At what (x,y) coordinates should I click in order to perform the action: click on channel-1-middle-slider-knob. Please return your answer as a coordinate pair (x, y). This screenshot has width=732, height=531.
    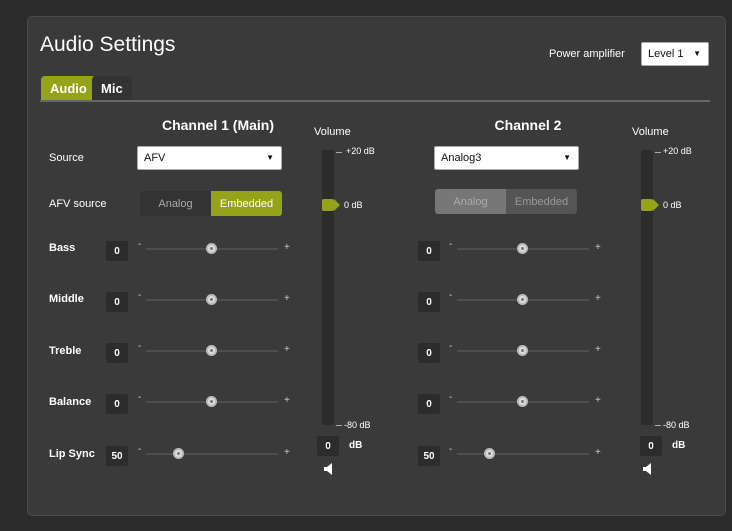
    Looking at the image, I should click on (211, 299).